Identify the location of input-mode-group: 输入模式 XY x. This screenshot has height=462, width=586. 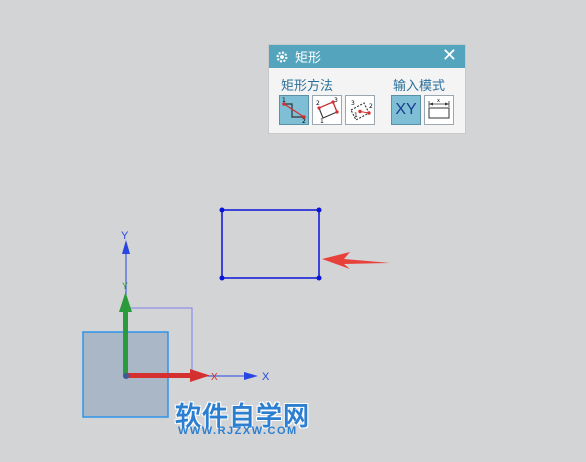
(425, 103).